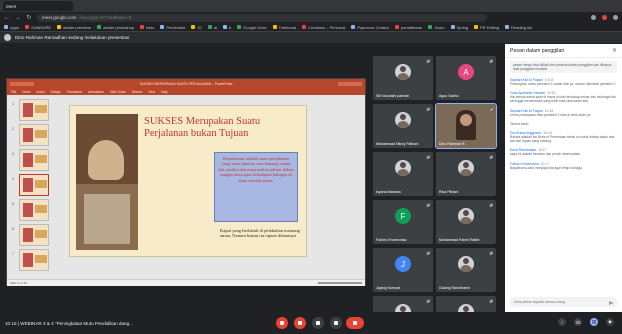 This screenshot has width=622, height=334. I want to click on participant-tile: J Jajang Kurnyat, so click(403, 270).